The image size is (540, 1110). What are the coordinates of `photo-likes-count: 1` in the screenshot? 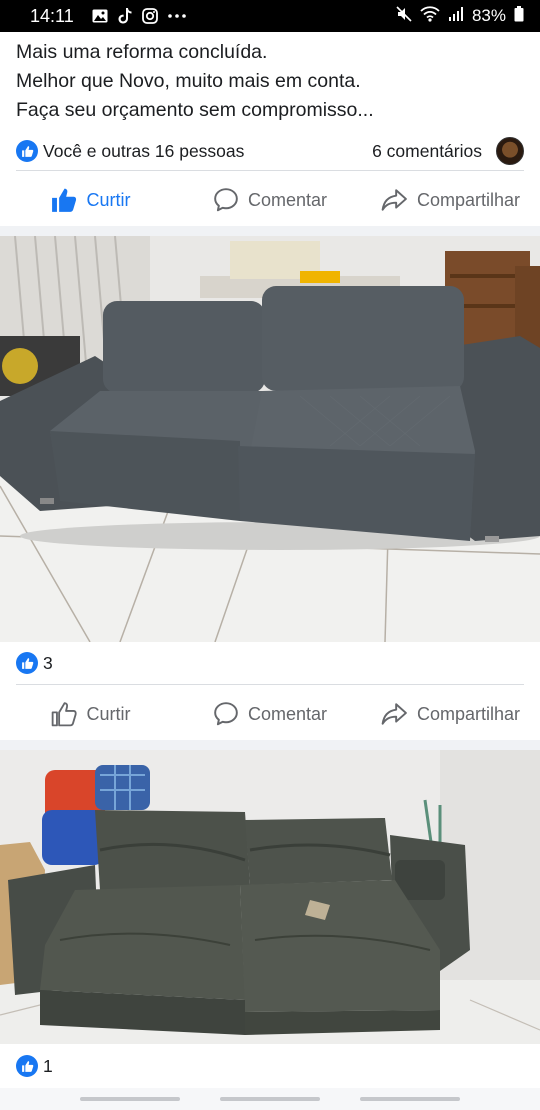 It's located at (48, 1065).